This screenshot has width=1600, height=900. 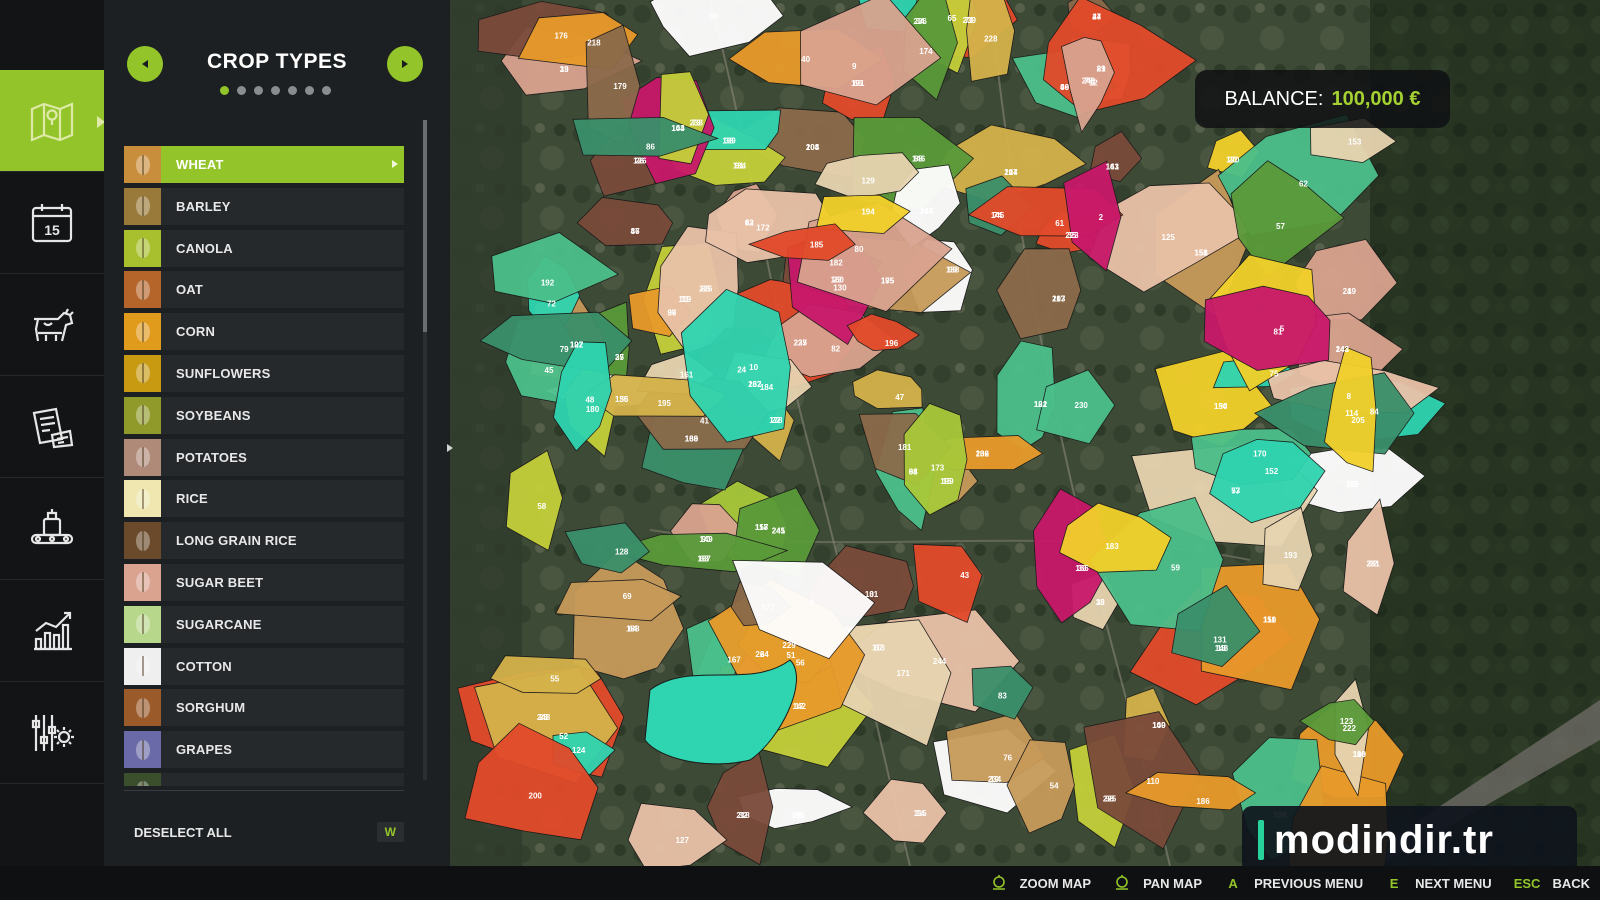 What do you see at coordinates (706, 539) in the screenshot?
I see `field-number-label: 149` at bounding box center [706, 539].